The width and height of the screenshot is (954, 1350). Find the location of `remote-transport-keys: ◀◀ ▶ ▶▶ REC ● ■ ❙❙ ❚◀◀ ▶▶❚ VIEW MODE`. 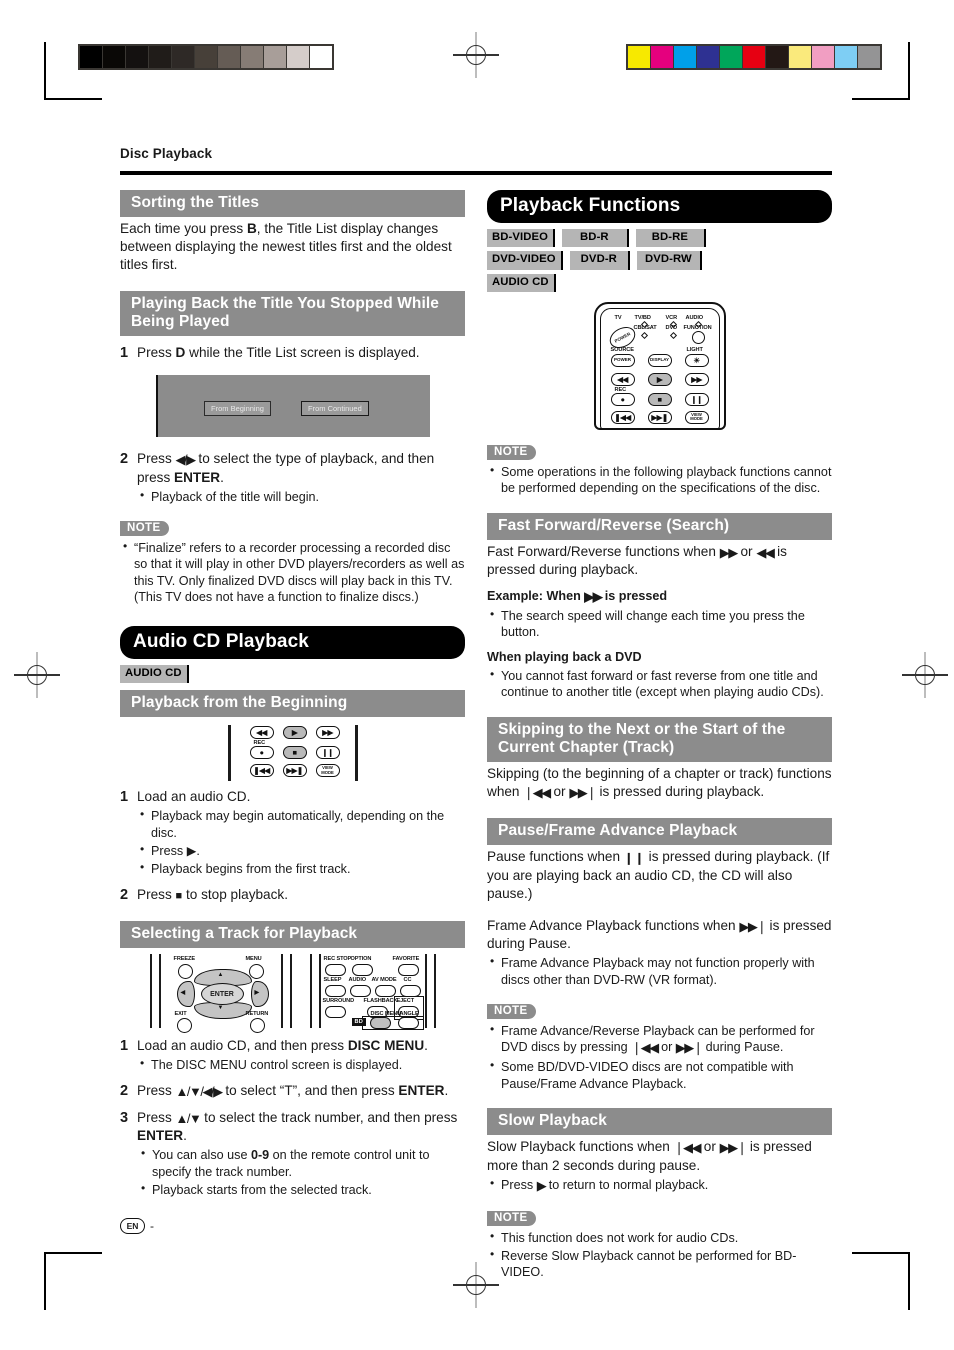

remote-transport-keys: ◀◀ ▶ ▶▶ REC ● ■ ❙❙ ❚◀◀ ▶▶❚ VIEW MODE is located at coordinates (292, 753).